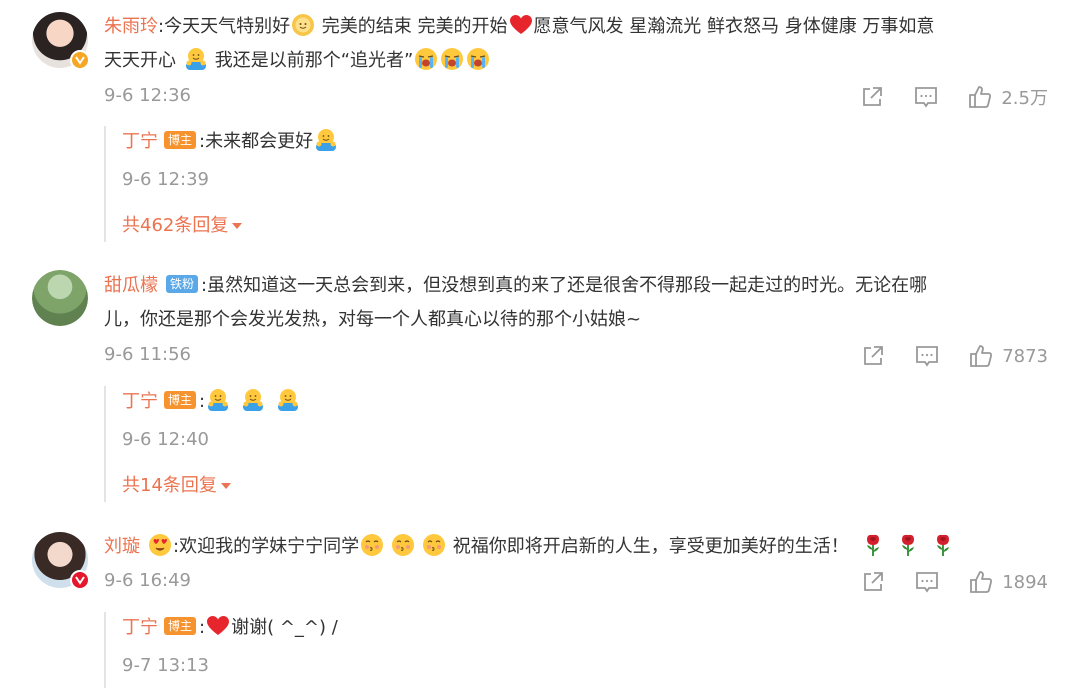  What do you see at coordinates (147, 580) in the screenshot?
I see `comment-time: 9-6 16:49` at bounding box center [147, 580].